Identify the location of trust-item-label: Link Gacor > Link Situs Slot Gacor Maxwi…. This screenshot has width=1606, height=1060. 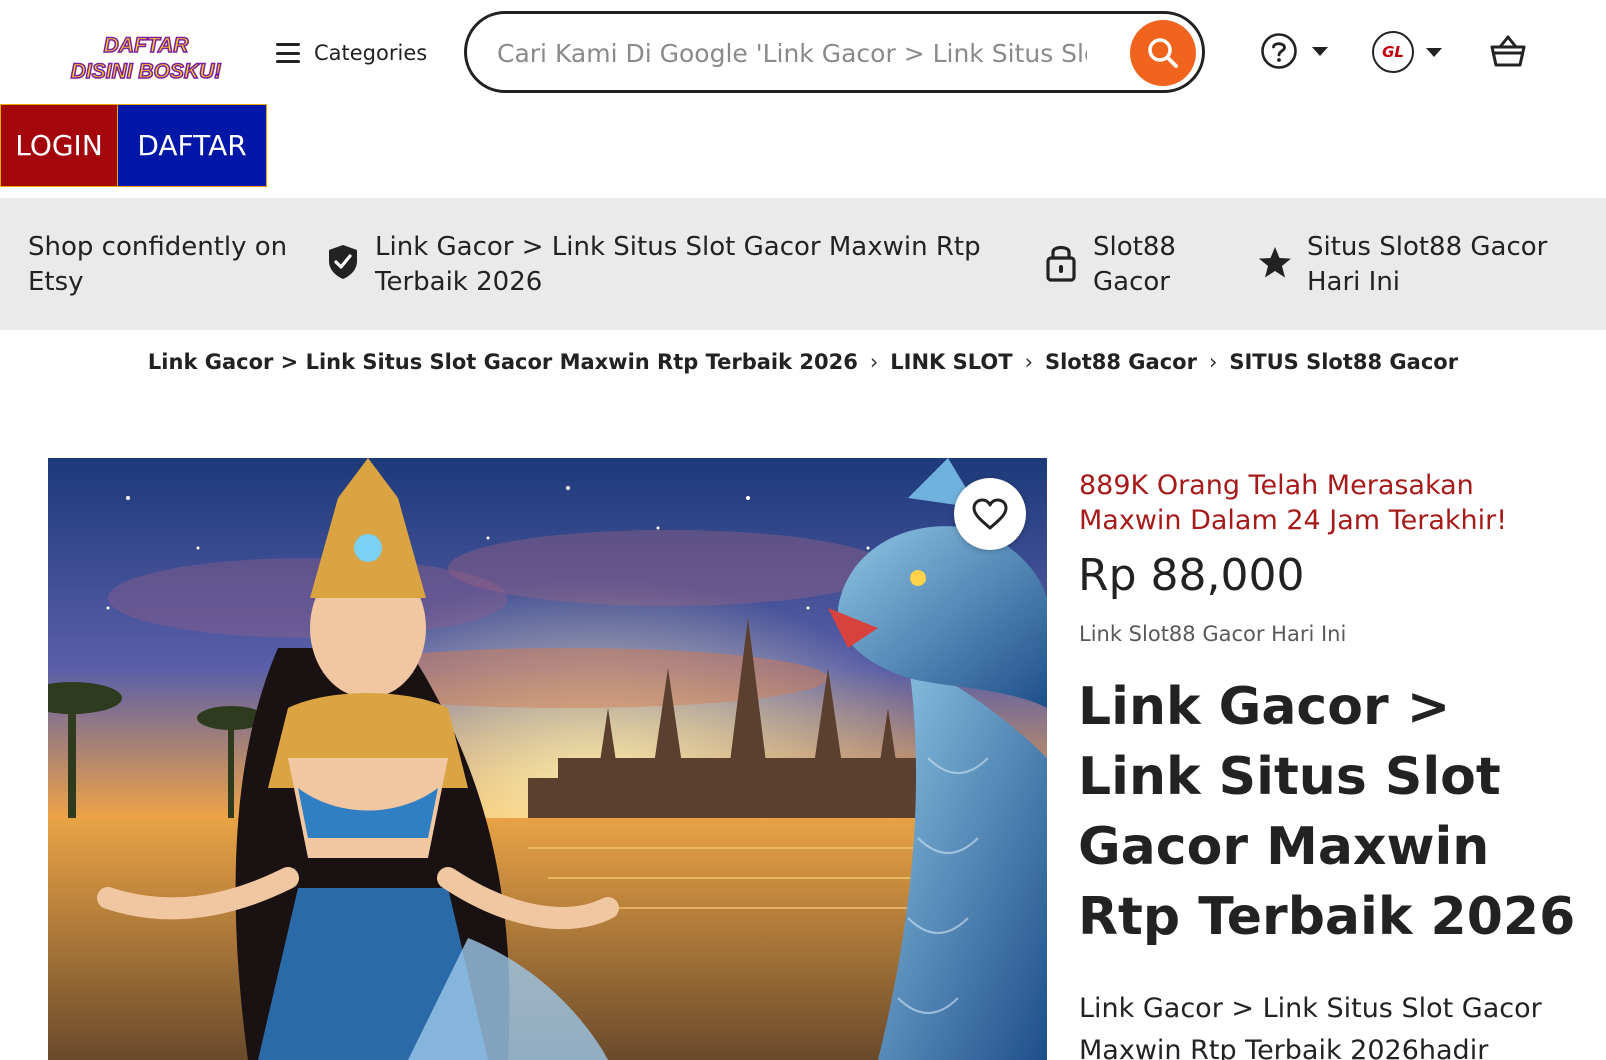
(678, 264).